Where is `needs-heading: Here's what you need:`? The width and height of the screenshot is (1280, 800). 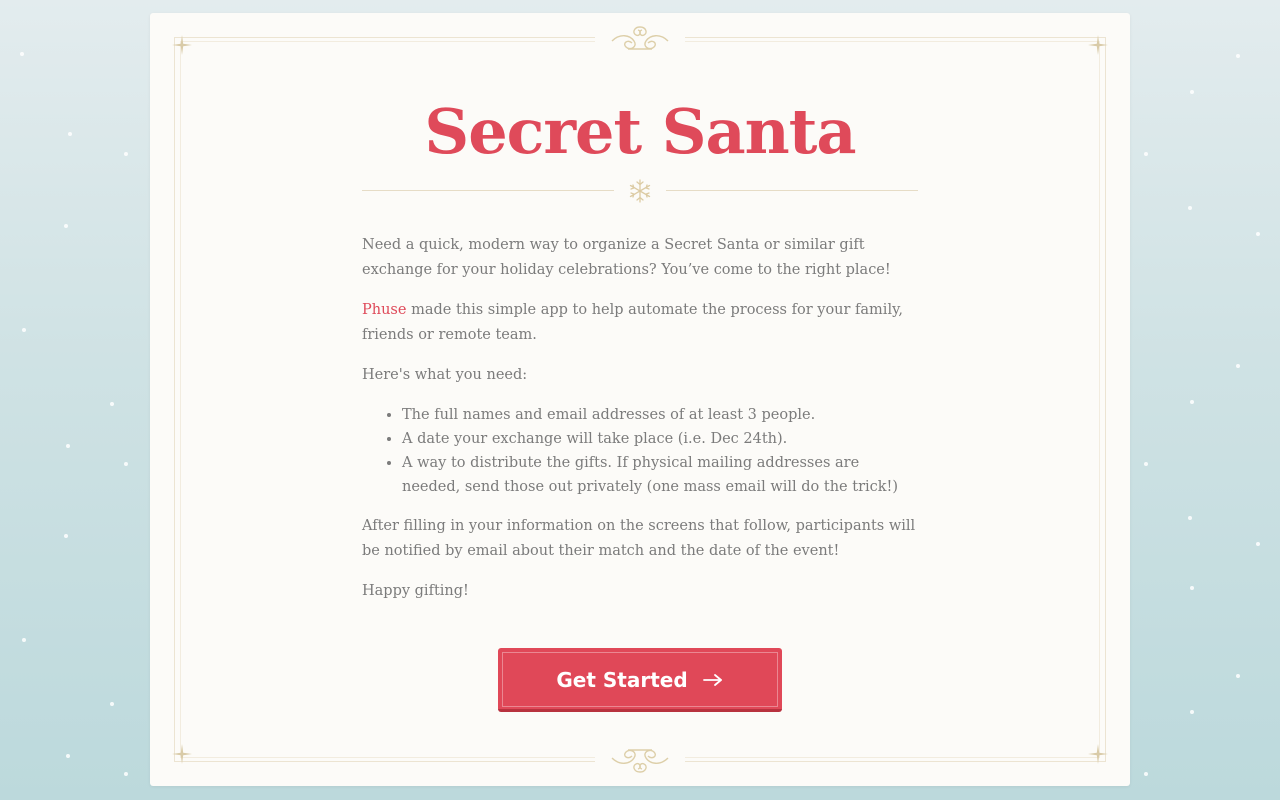 needs-heading: Here's what you need: is located at coordinates (445, 375).